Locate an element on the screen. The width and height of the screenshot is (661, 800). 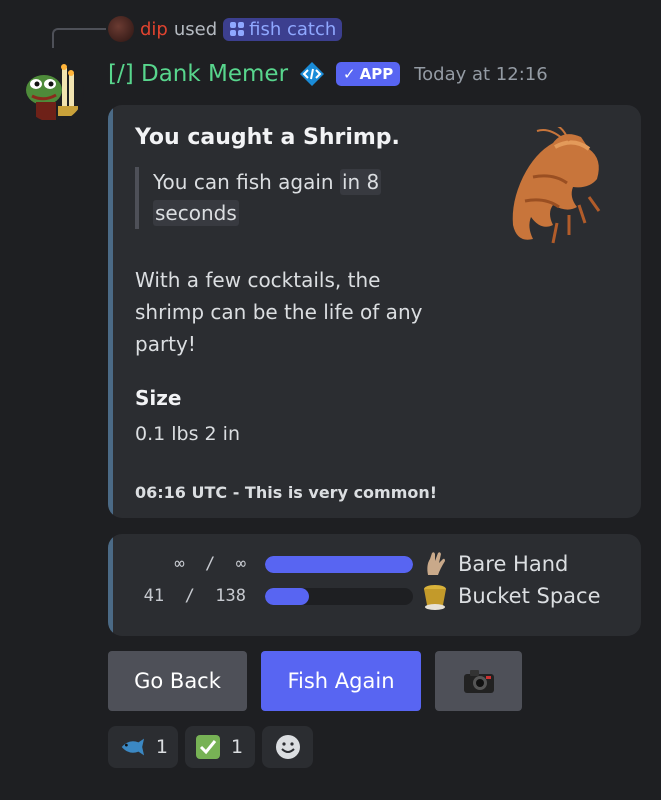
fish-again-button: Fish Again is located at coordinates (341, 681).